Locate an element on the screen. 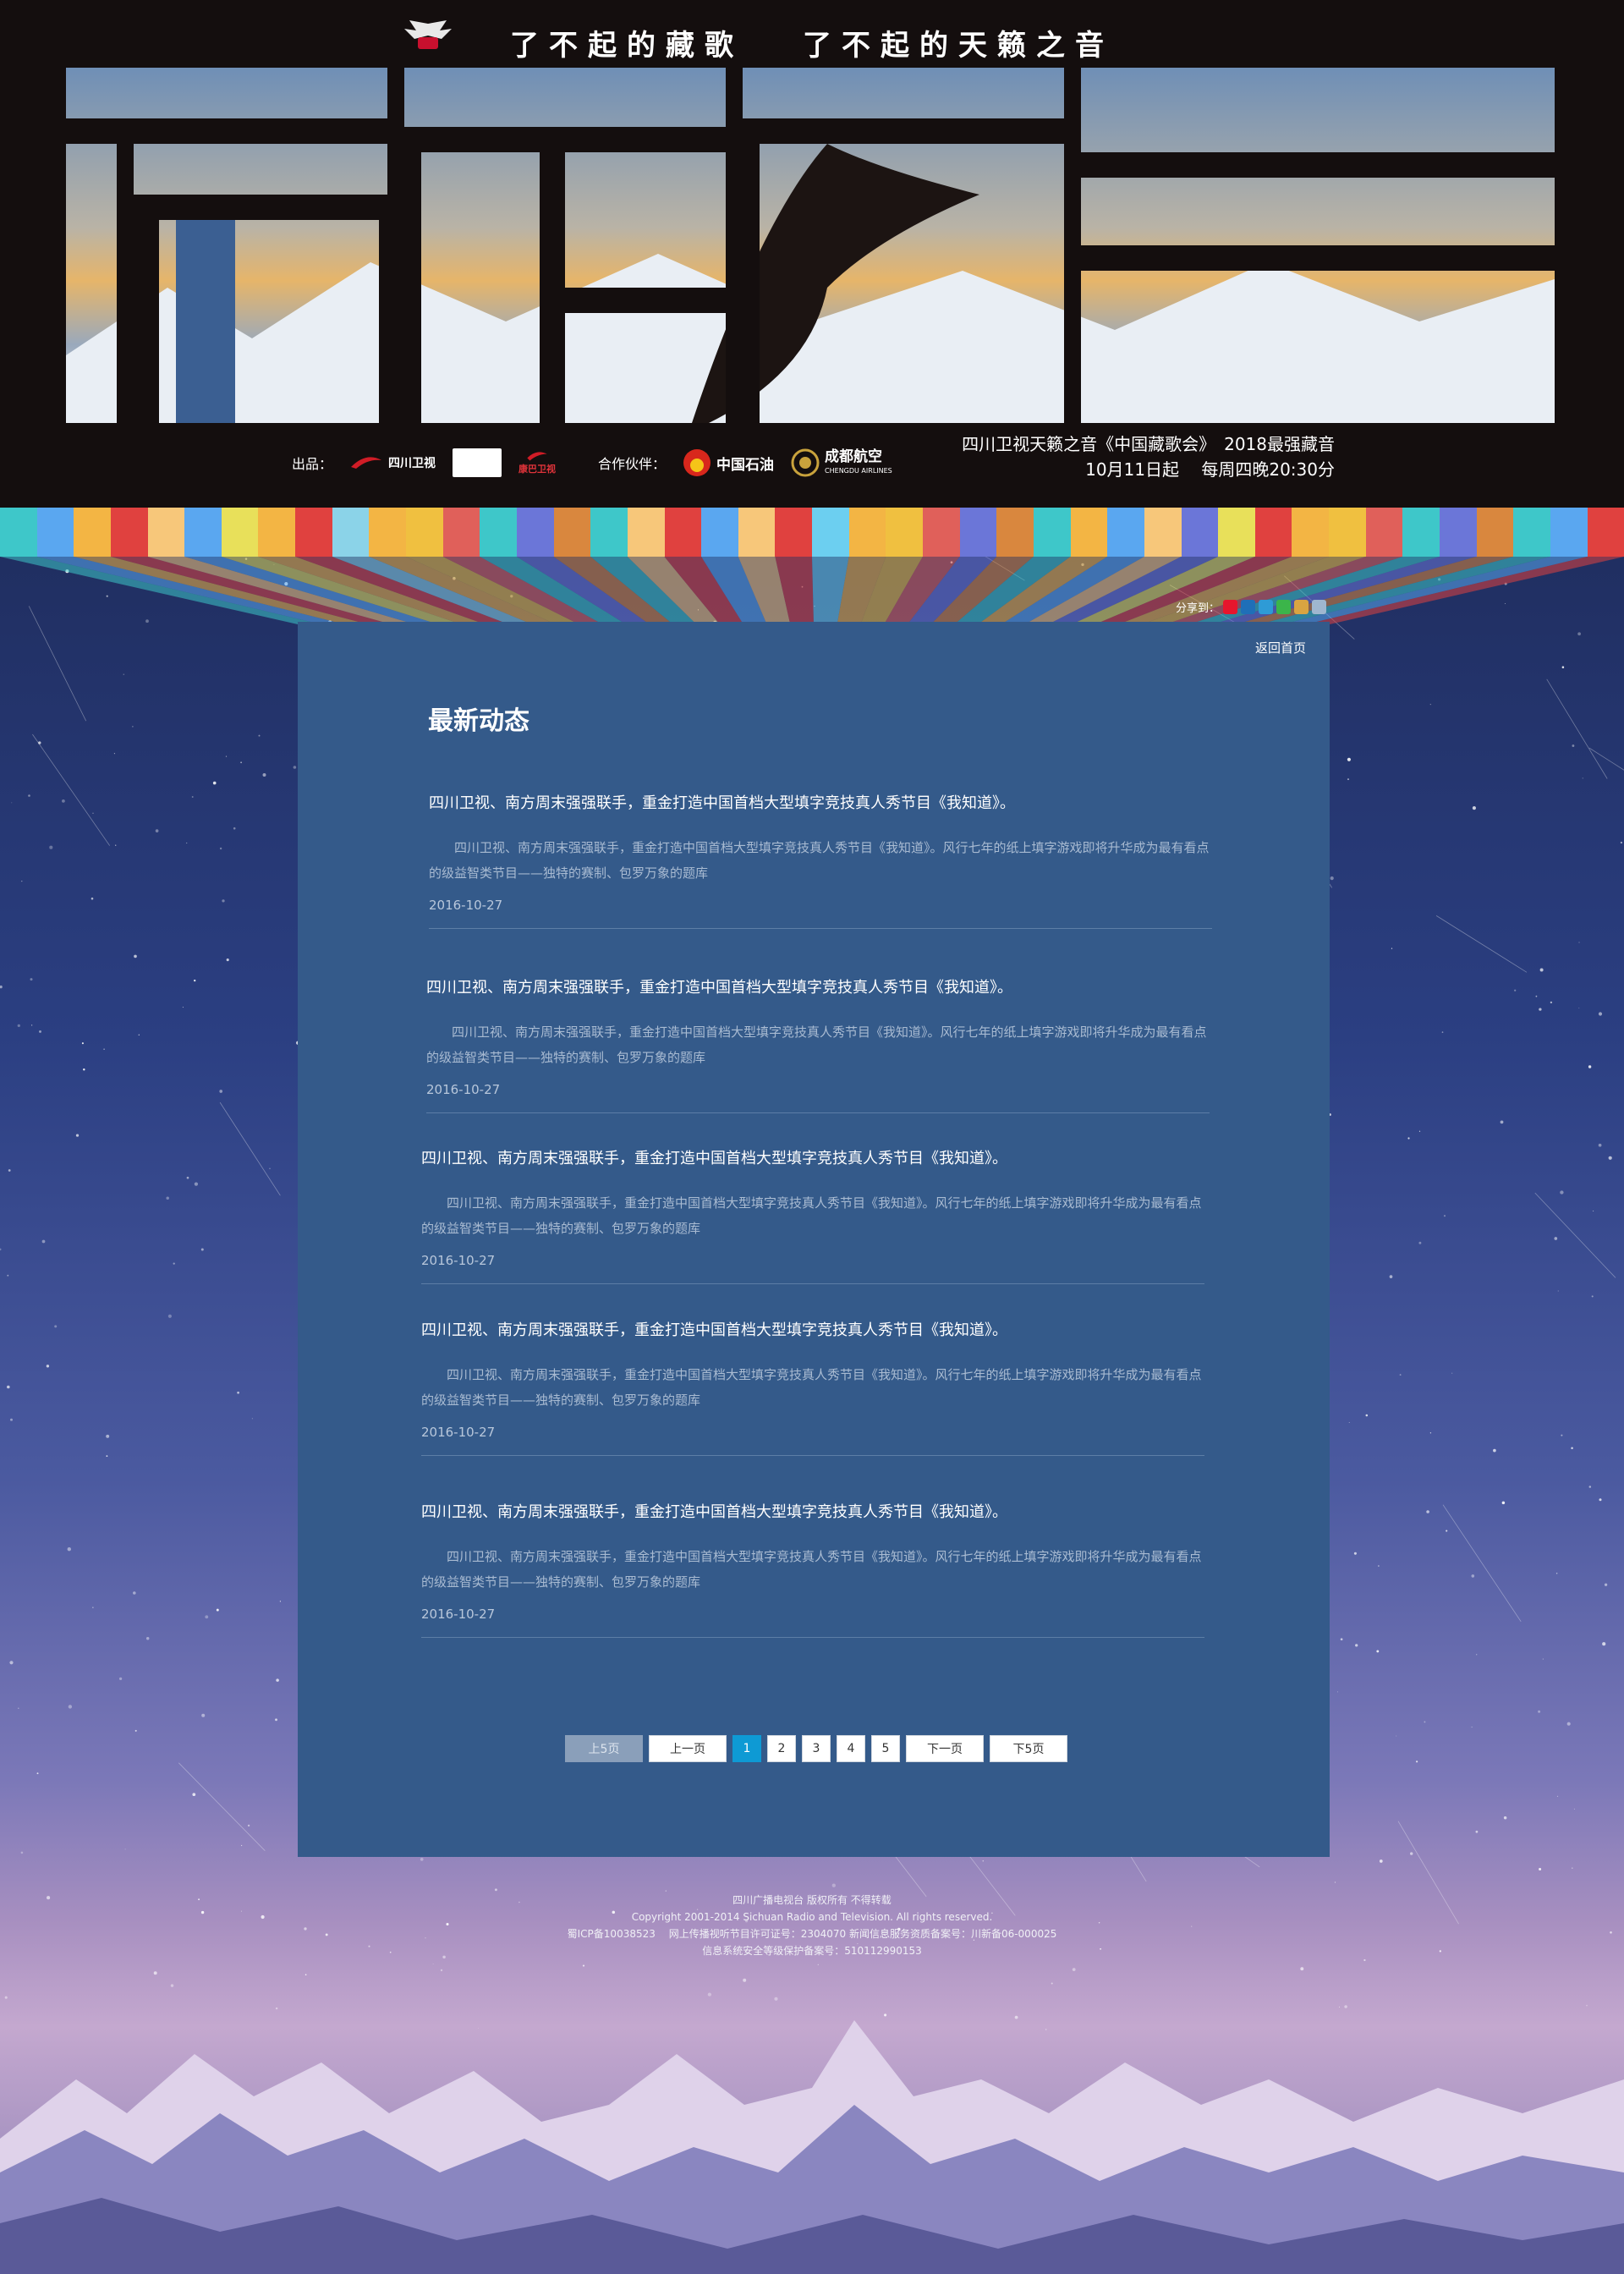 The image size is (1624, 2274). page-5-button: 5 is located at coordinates (886, 1749).